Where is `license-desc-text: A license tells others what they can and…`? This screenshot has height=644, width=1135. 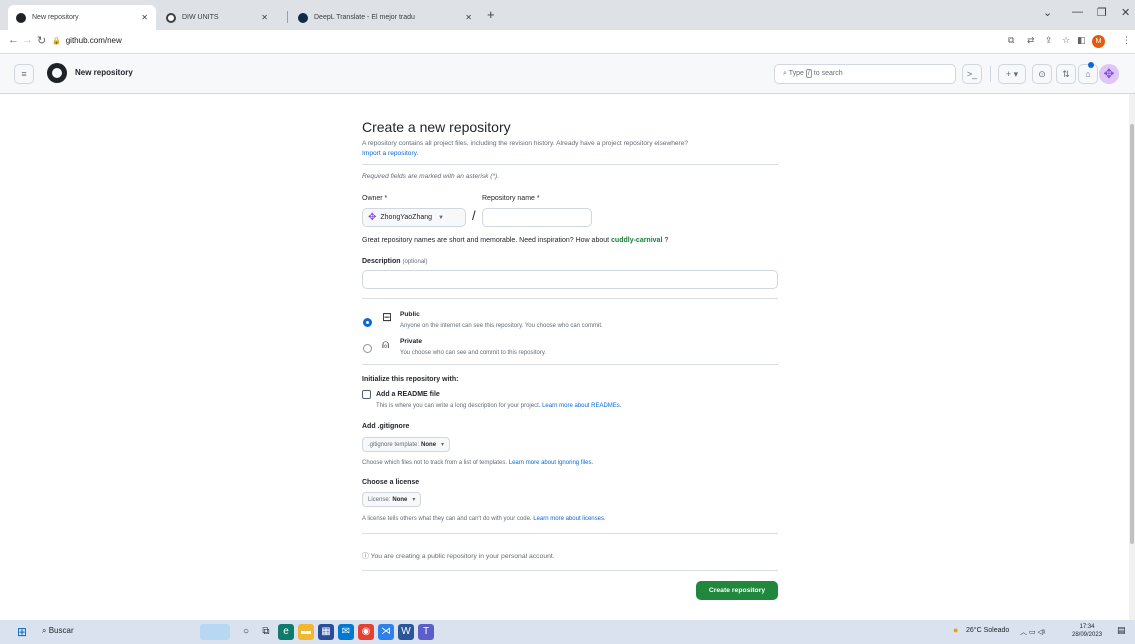
license-desc-text: A license tells others what they can and… is located at coordinates (447, 519).